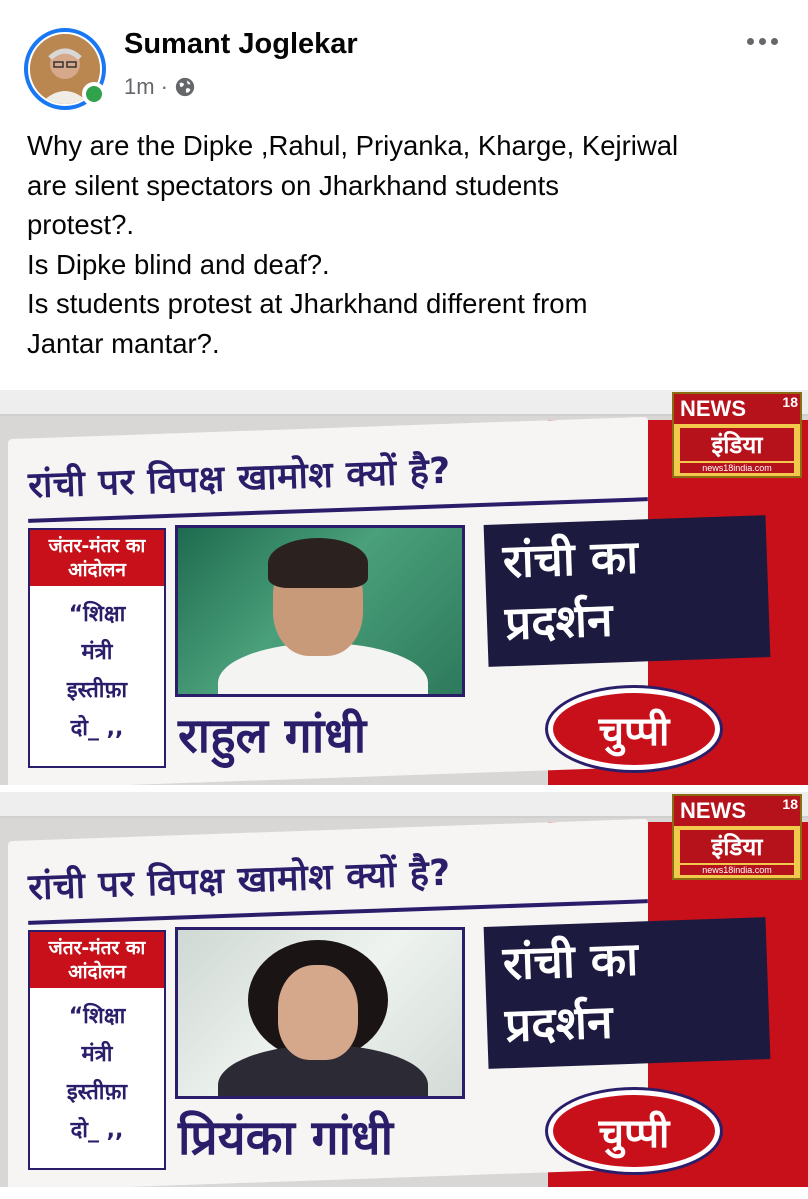 This screenshot has height=1199, width=808. What do you see at coordinates (241, 44) in the screenshot?
I see `author-name: Sumant Joglekar` at bounding box center [241, 44].